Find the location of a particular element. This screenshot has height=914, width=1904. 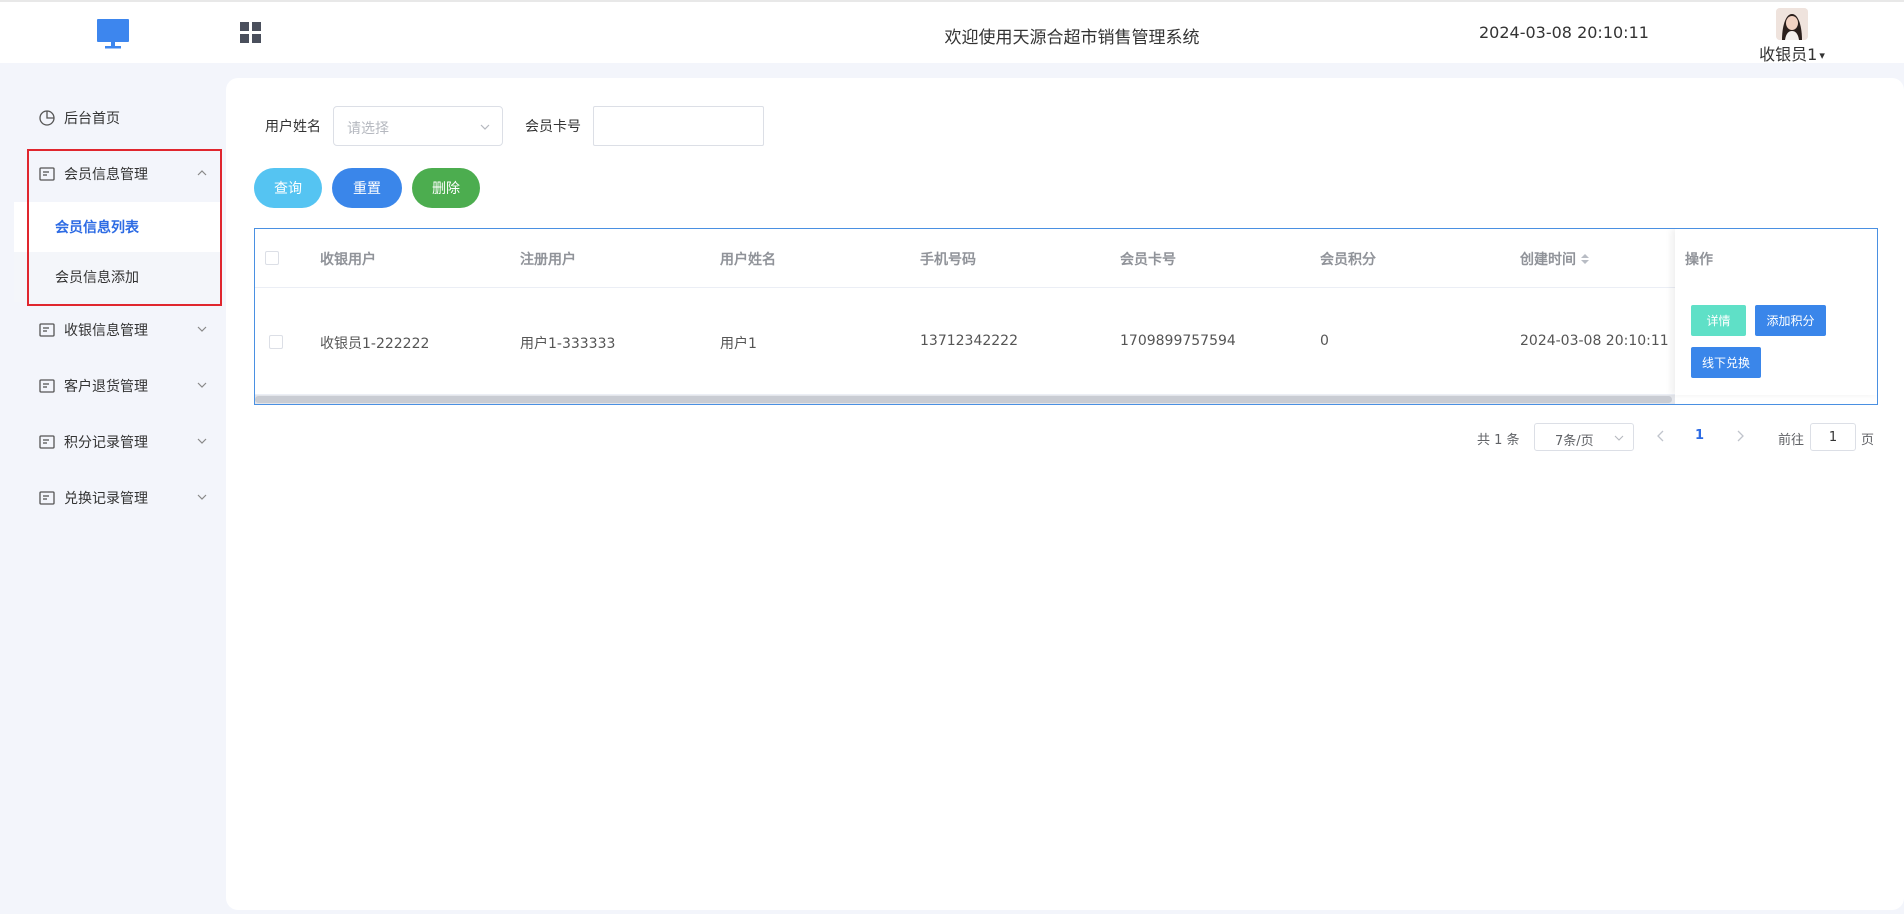

chevron-up-icon is located at coordinates (202, 173).